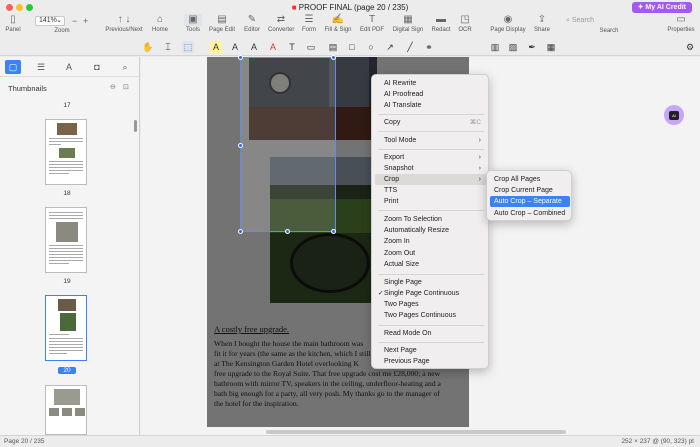 The height and width of the screenshot is (447, 700). I want to click on pencil-icon: ✎, so click(252, 19).